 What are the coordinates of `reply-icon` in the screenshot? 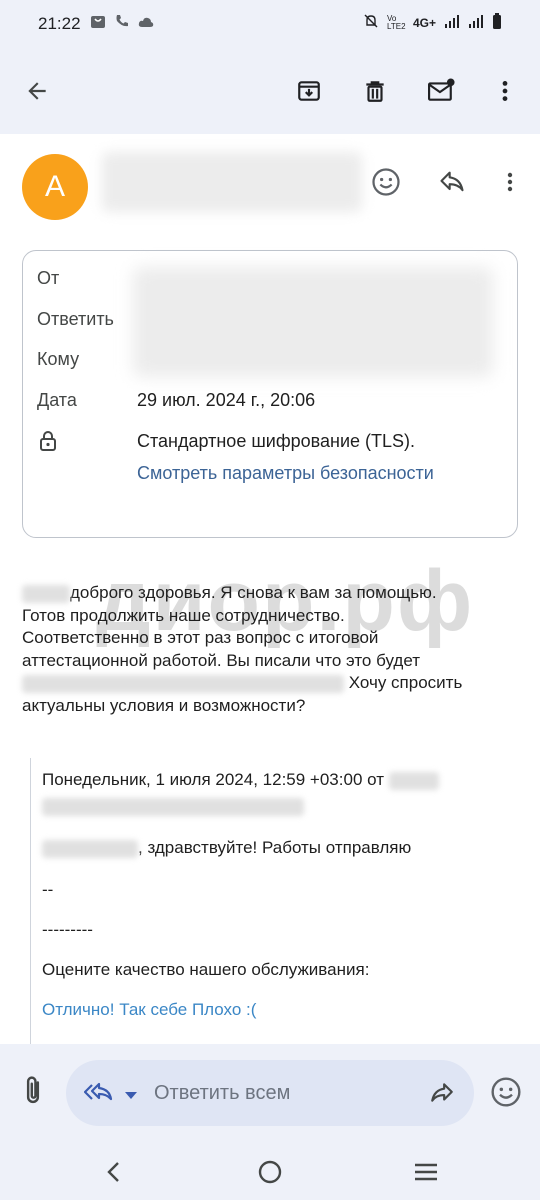 It's located at (452, 181).